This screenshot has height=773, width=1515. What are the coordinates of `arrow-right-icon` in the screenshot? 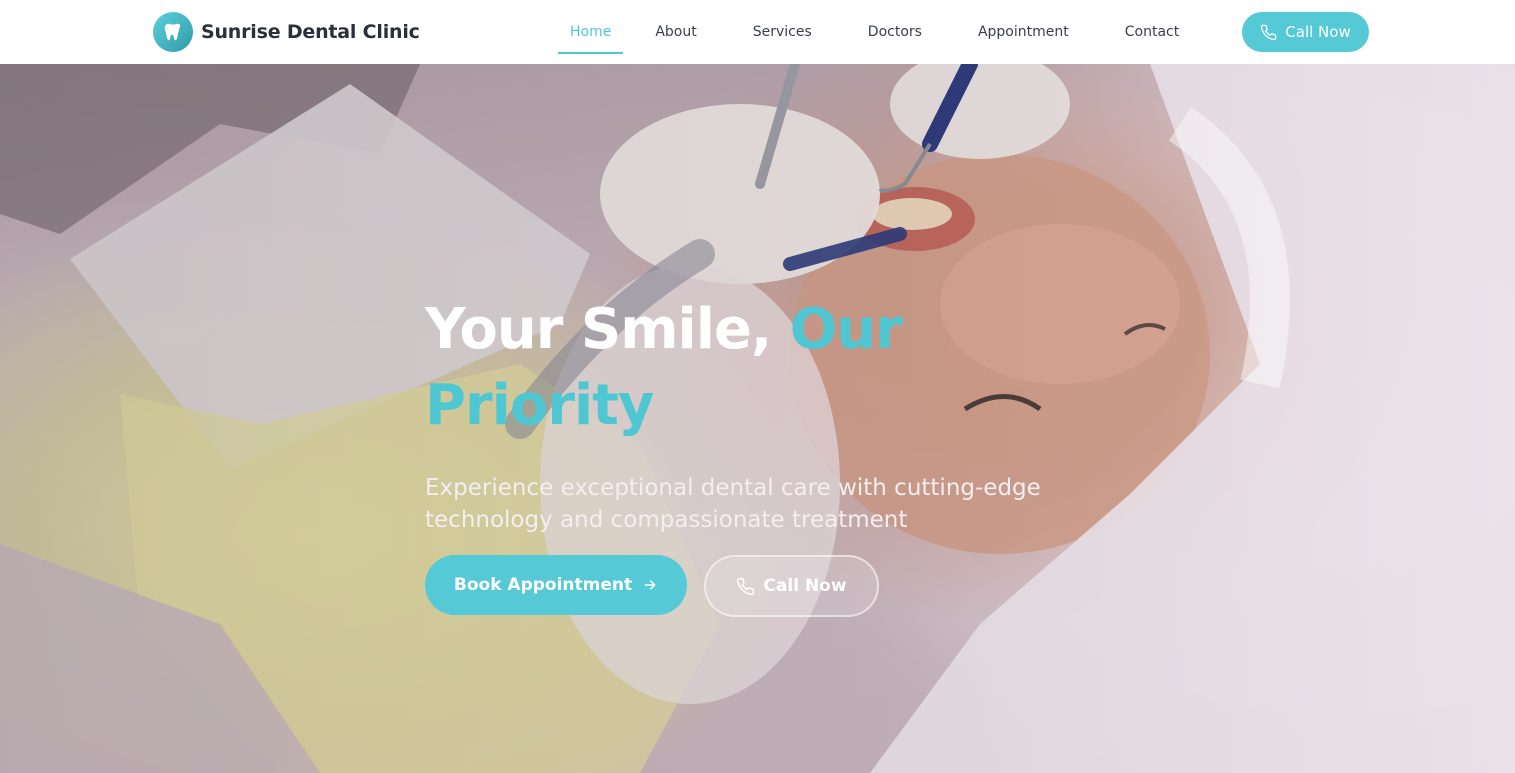 It's located at (650, 585).